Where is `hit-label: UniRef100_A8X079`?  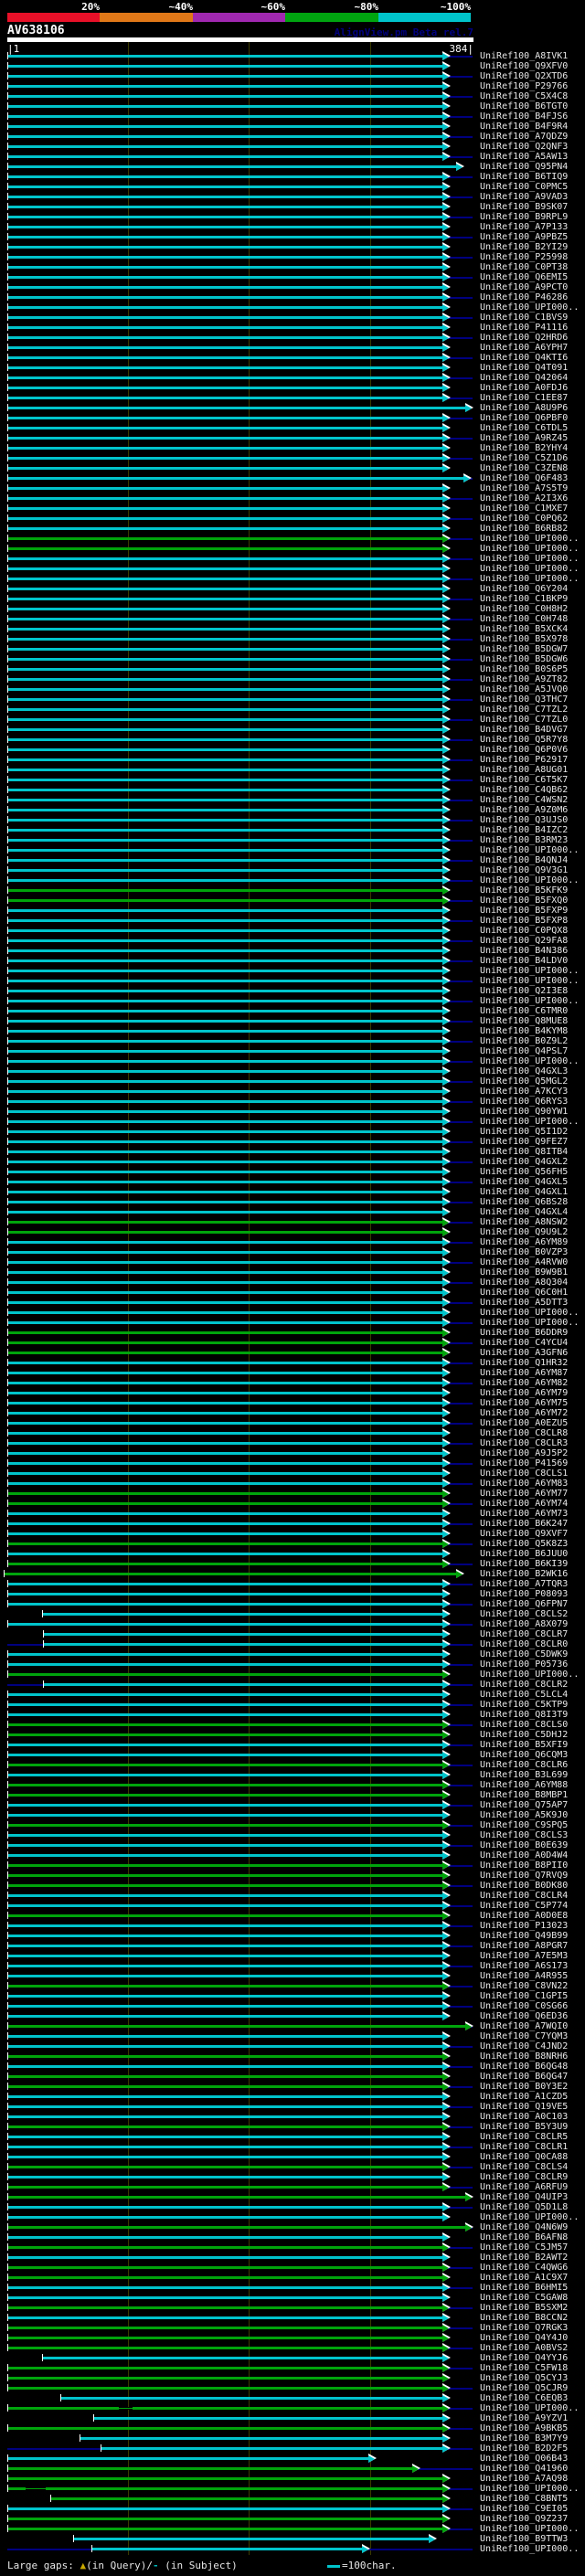 hit-label: UniRef100_A8X079 is located at coordinates (524, 1624).